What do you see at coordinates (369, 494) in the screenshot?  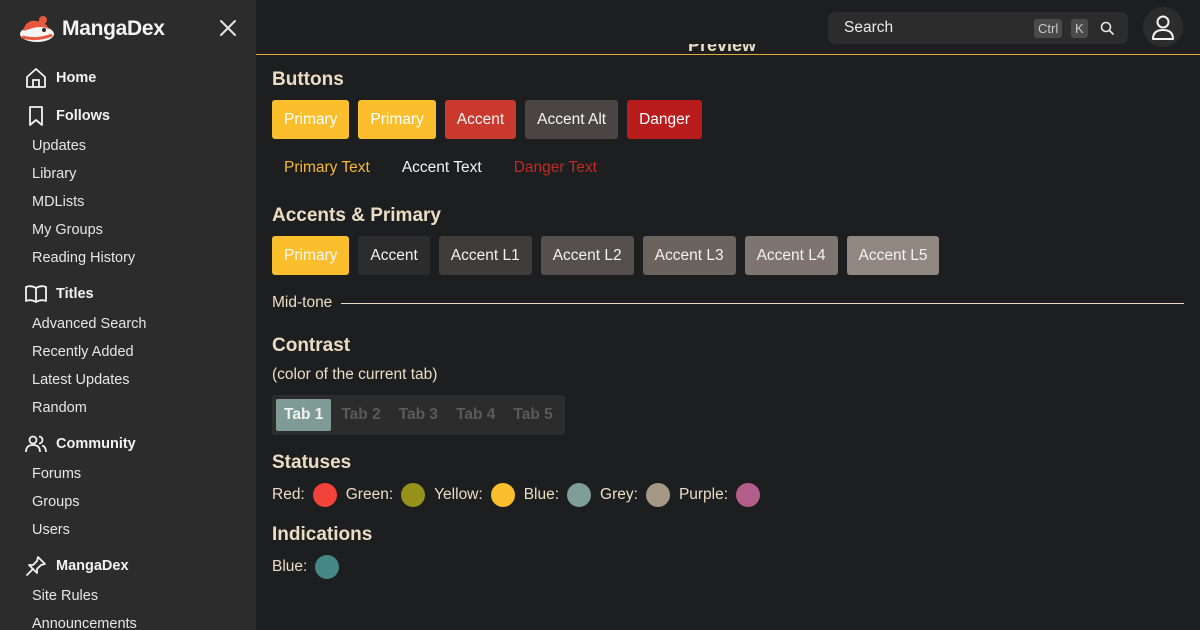 I see `status-label-green: Green:` at bounding box center [369, 494].